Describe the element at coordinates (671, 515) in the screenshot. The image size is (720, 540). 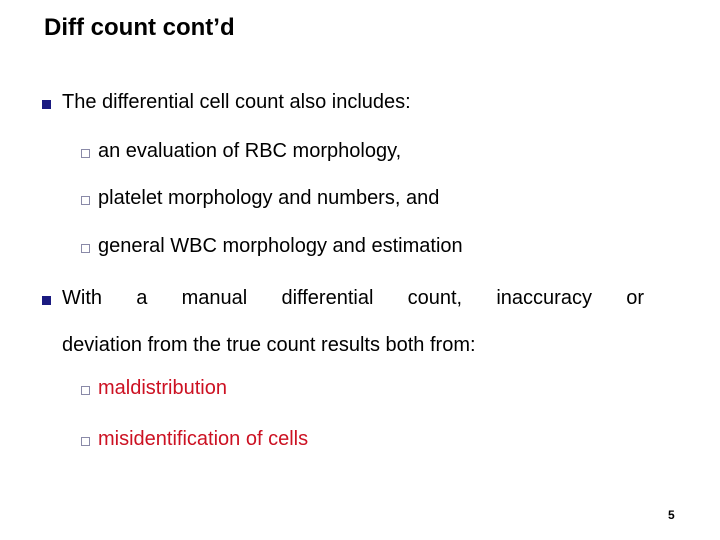
I see `page-number: 5` at that location.